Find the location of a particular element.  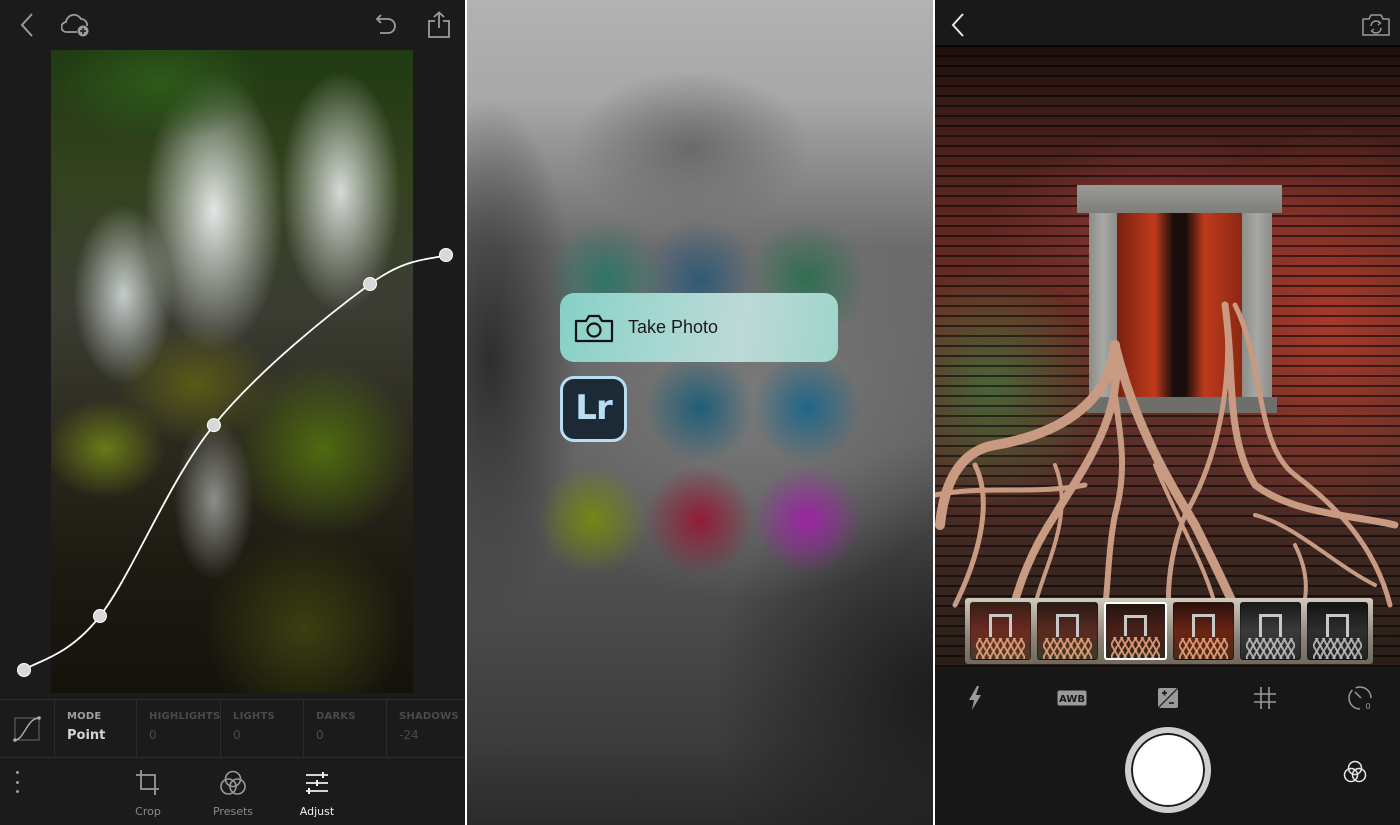

timer-icon: 0 is located at coordinates (1360, 698).